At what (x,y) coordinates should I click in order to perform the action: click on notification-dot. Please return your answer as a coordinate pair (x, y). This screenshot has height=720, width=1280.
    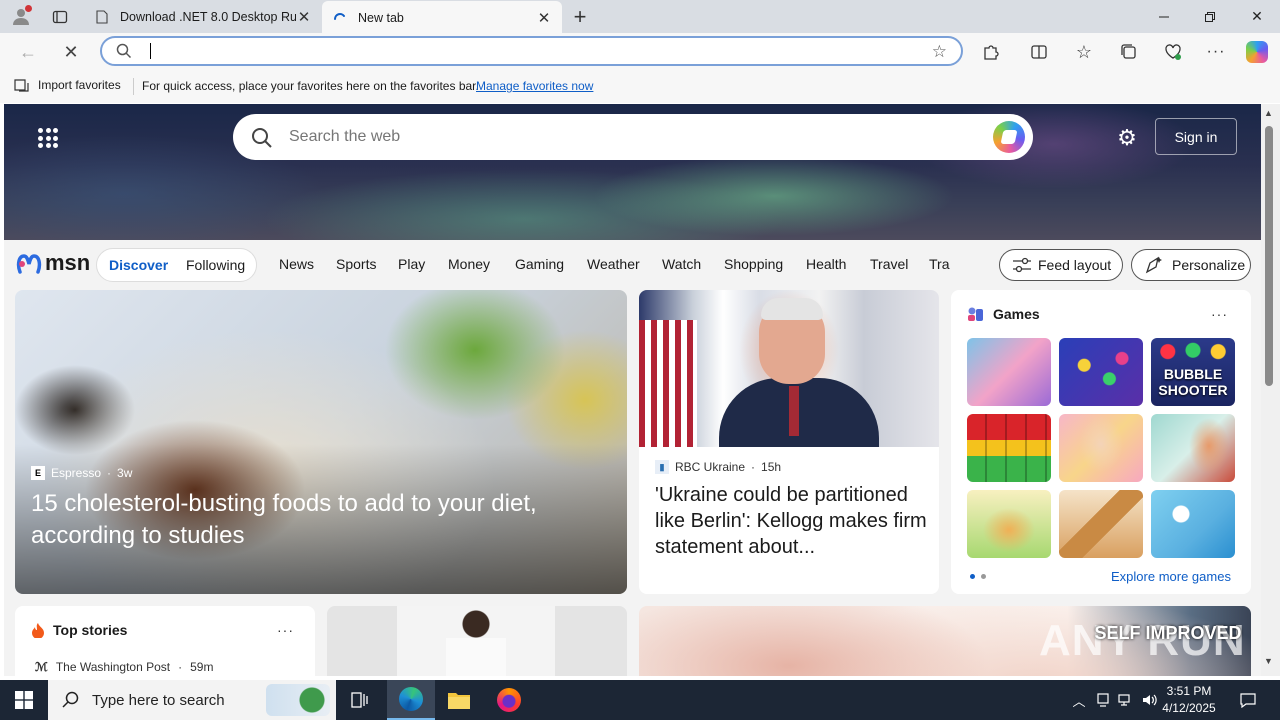
    Looking at the image, I should click on (28, 8).